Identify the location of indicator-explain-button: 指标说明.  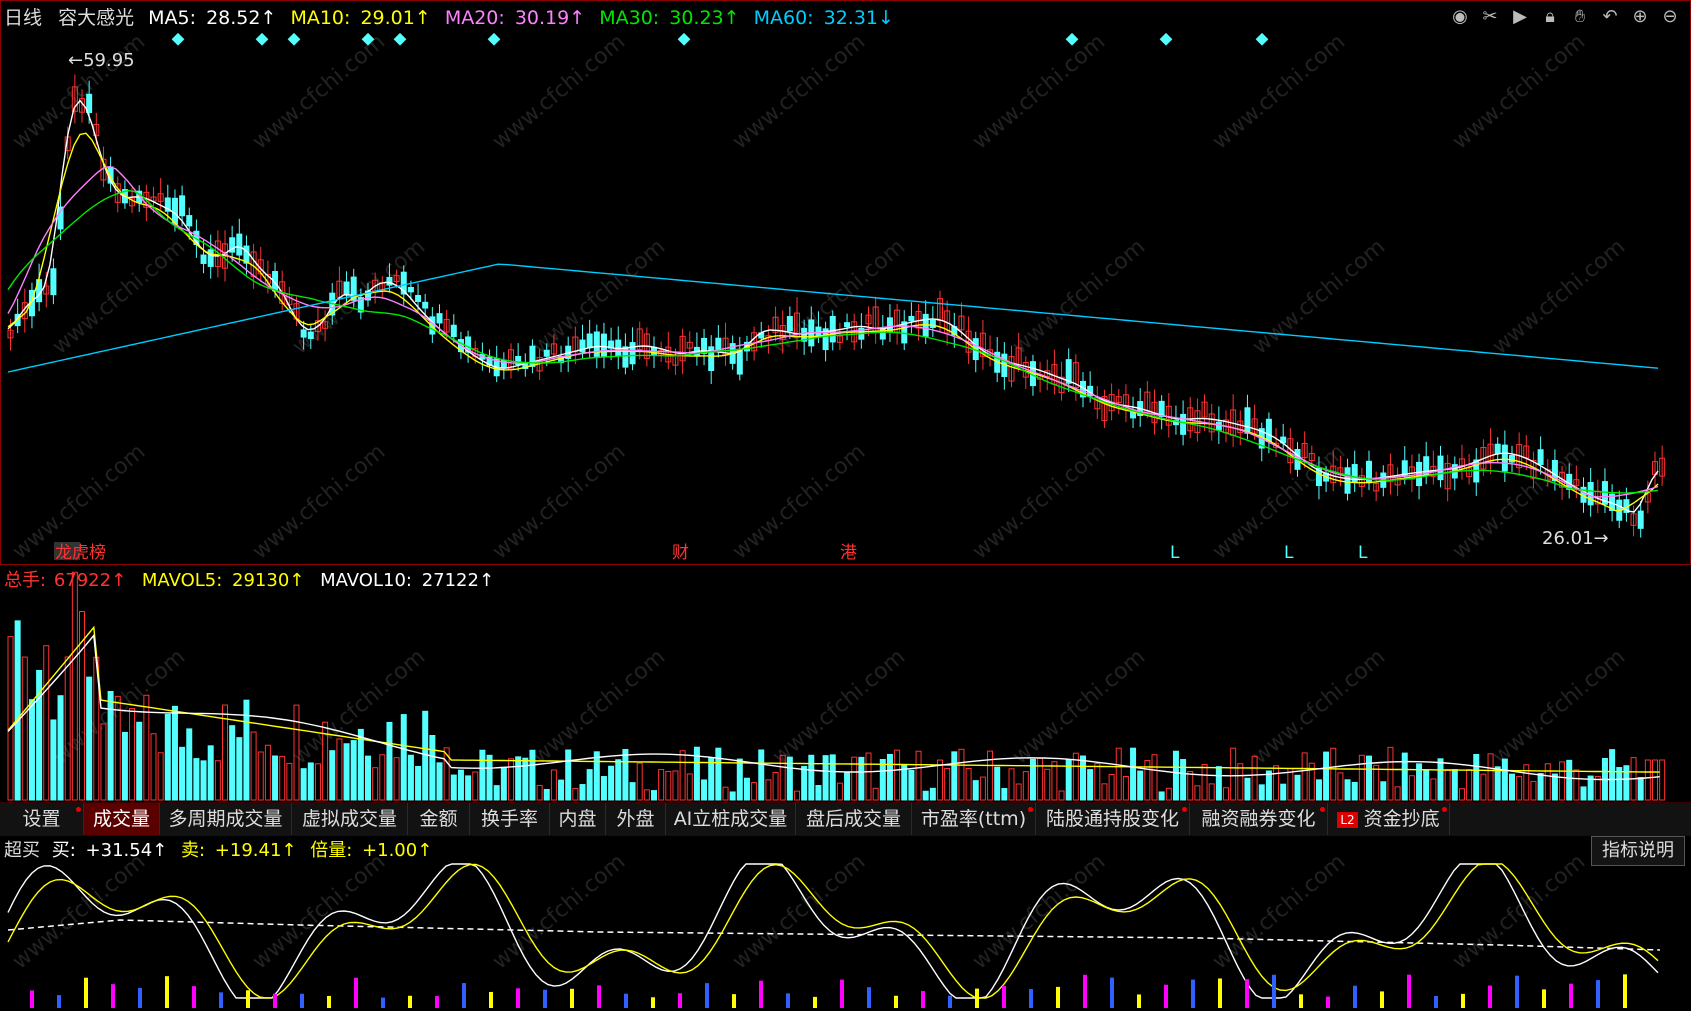
(1638, 851).